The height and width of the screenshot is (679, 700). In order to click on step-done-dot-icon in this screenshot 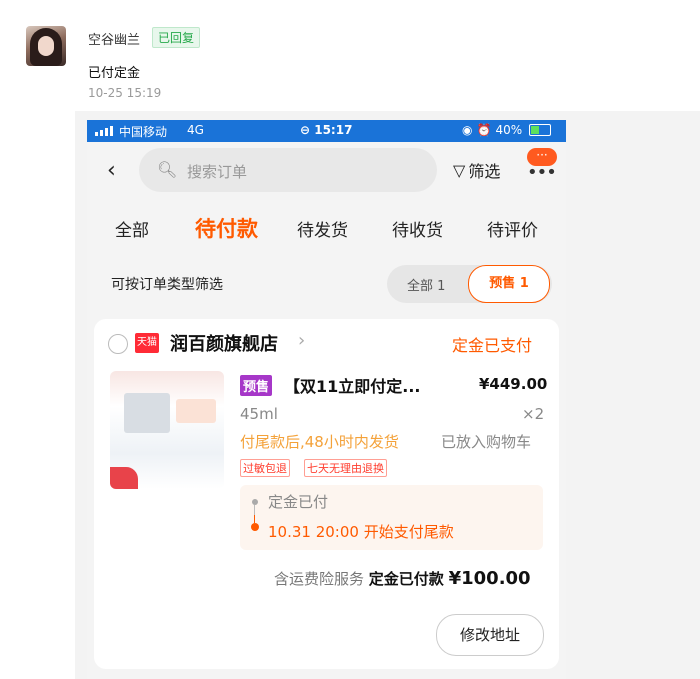, I will do `click(255, 502)`.